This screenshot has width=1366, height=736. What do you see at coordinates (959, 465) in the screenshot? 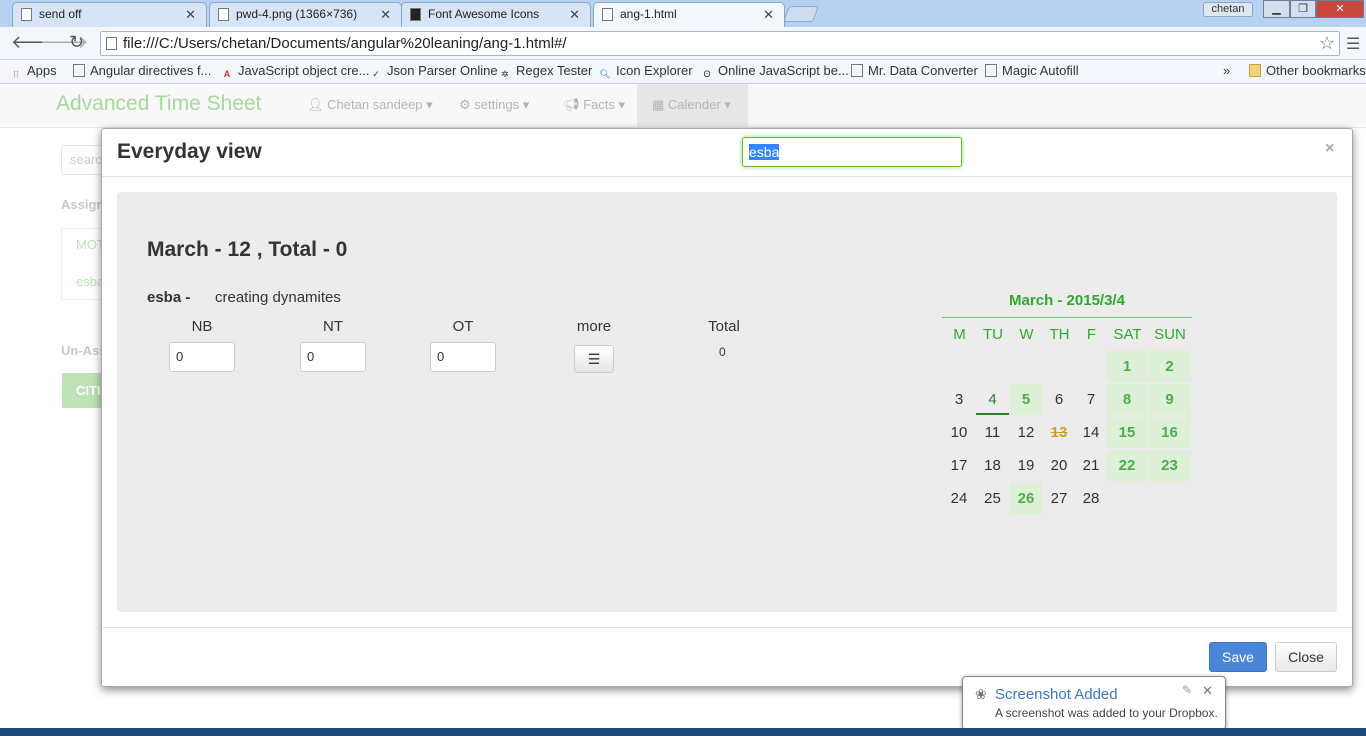
I see `calendar-day: 17` at bounding box center [959, 465].